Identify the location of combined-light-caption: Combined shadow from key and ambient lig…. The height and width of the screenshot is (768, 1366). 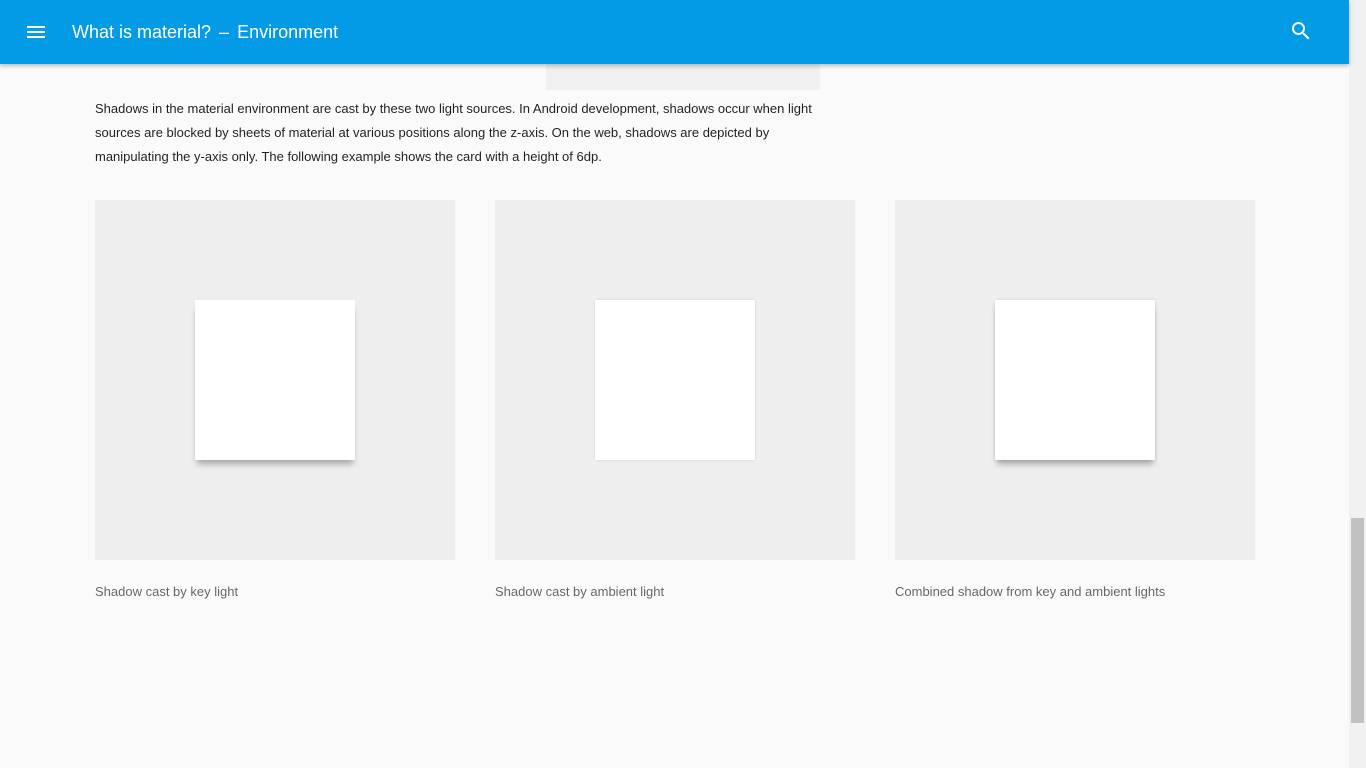
(1030, 591).